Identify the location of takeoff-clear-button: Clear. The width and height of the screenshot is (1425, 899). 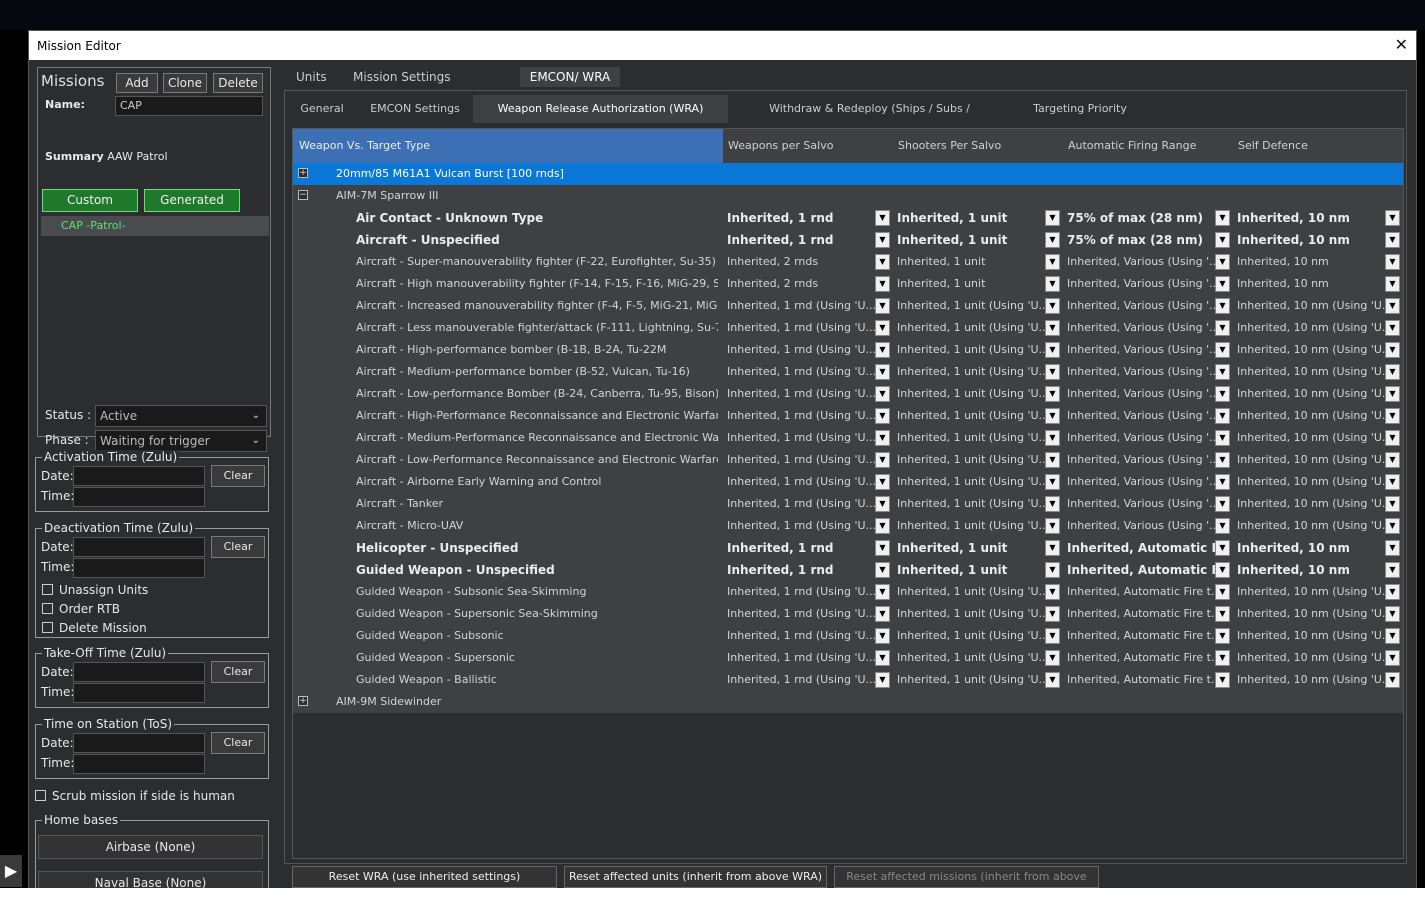
(238, 672).